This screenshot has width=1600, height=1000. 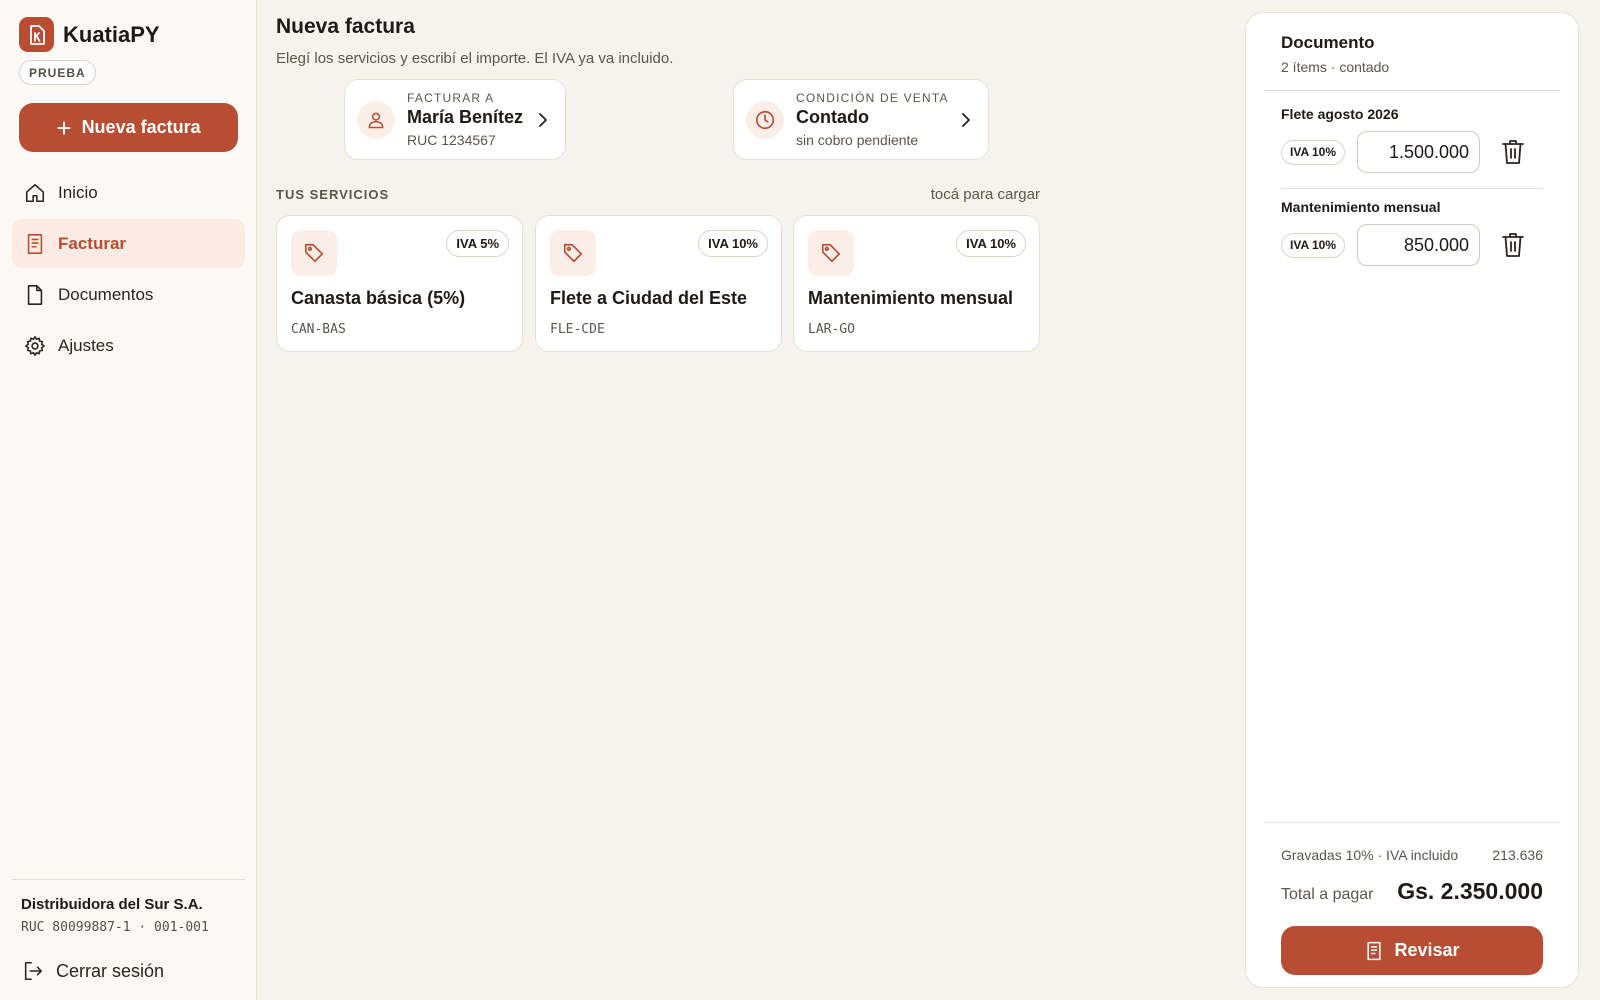 What do you see at coordinates (86, 345) in the screenshot?
I see `sidebar-item-label: Ajustes` at bounding box center [86, 345].